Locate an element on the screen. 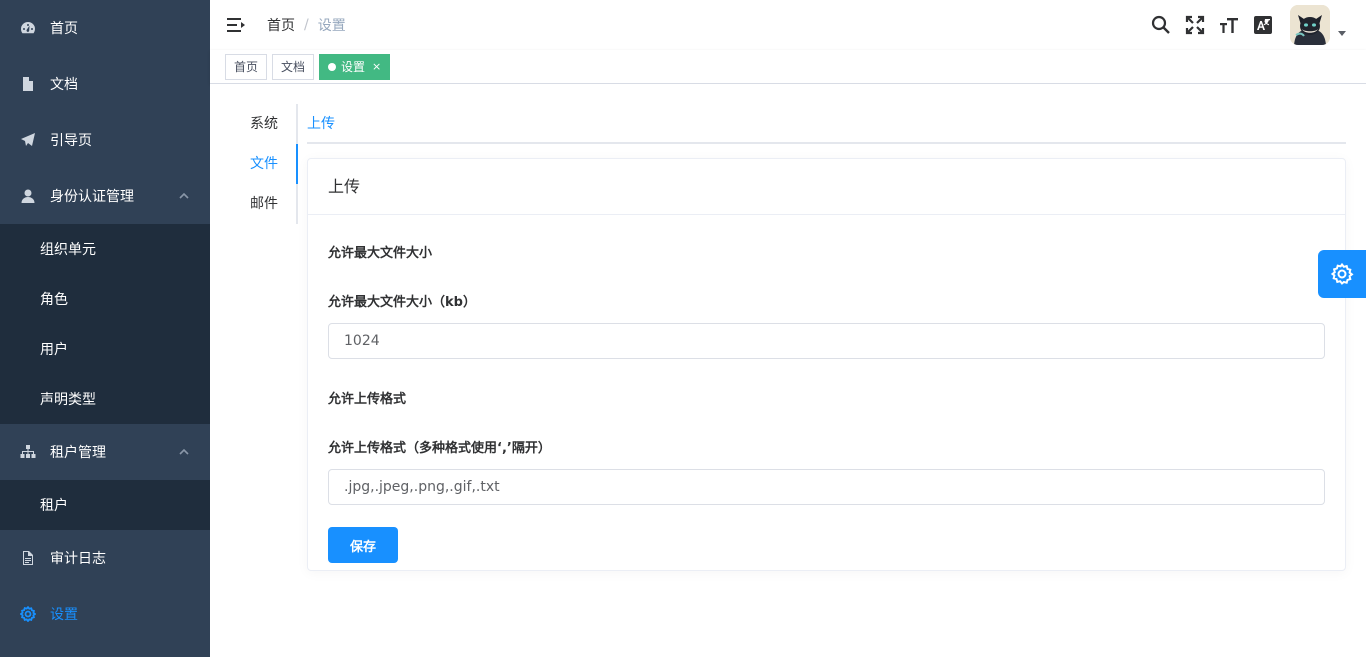  file-settings-tabs: 上传 is located at coordinates (826, 124).